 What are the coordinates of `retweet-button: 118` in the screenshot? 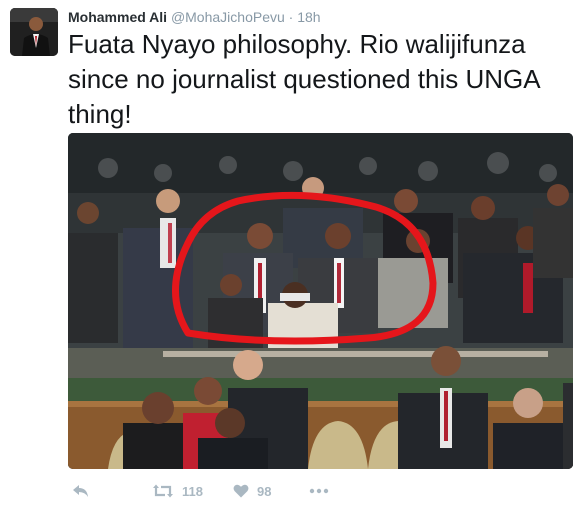 It's located at (177, 491).